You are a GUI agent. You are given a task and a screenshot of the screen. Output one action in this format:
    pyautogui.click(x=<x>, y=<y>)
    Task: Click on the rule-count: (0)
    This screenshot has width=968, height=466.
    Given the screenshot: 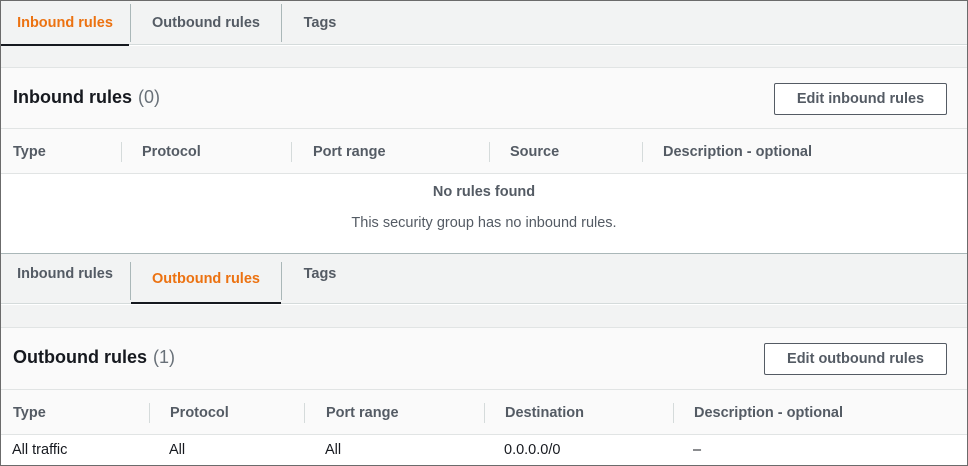 What is the action you would take?
    pyautogui.click(x=149, y=97)
    